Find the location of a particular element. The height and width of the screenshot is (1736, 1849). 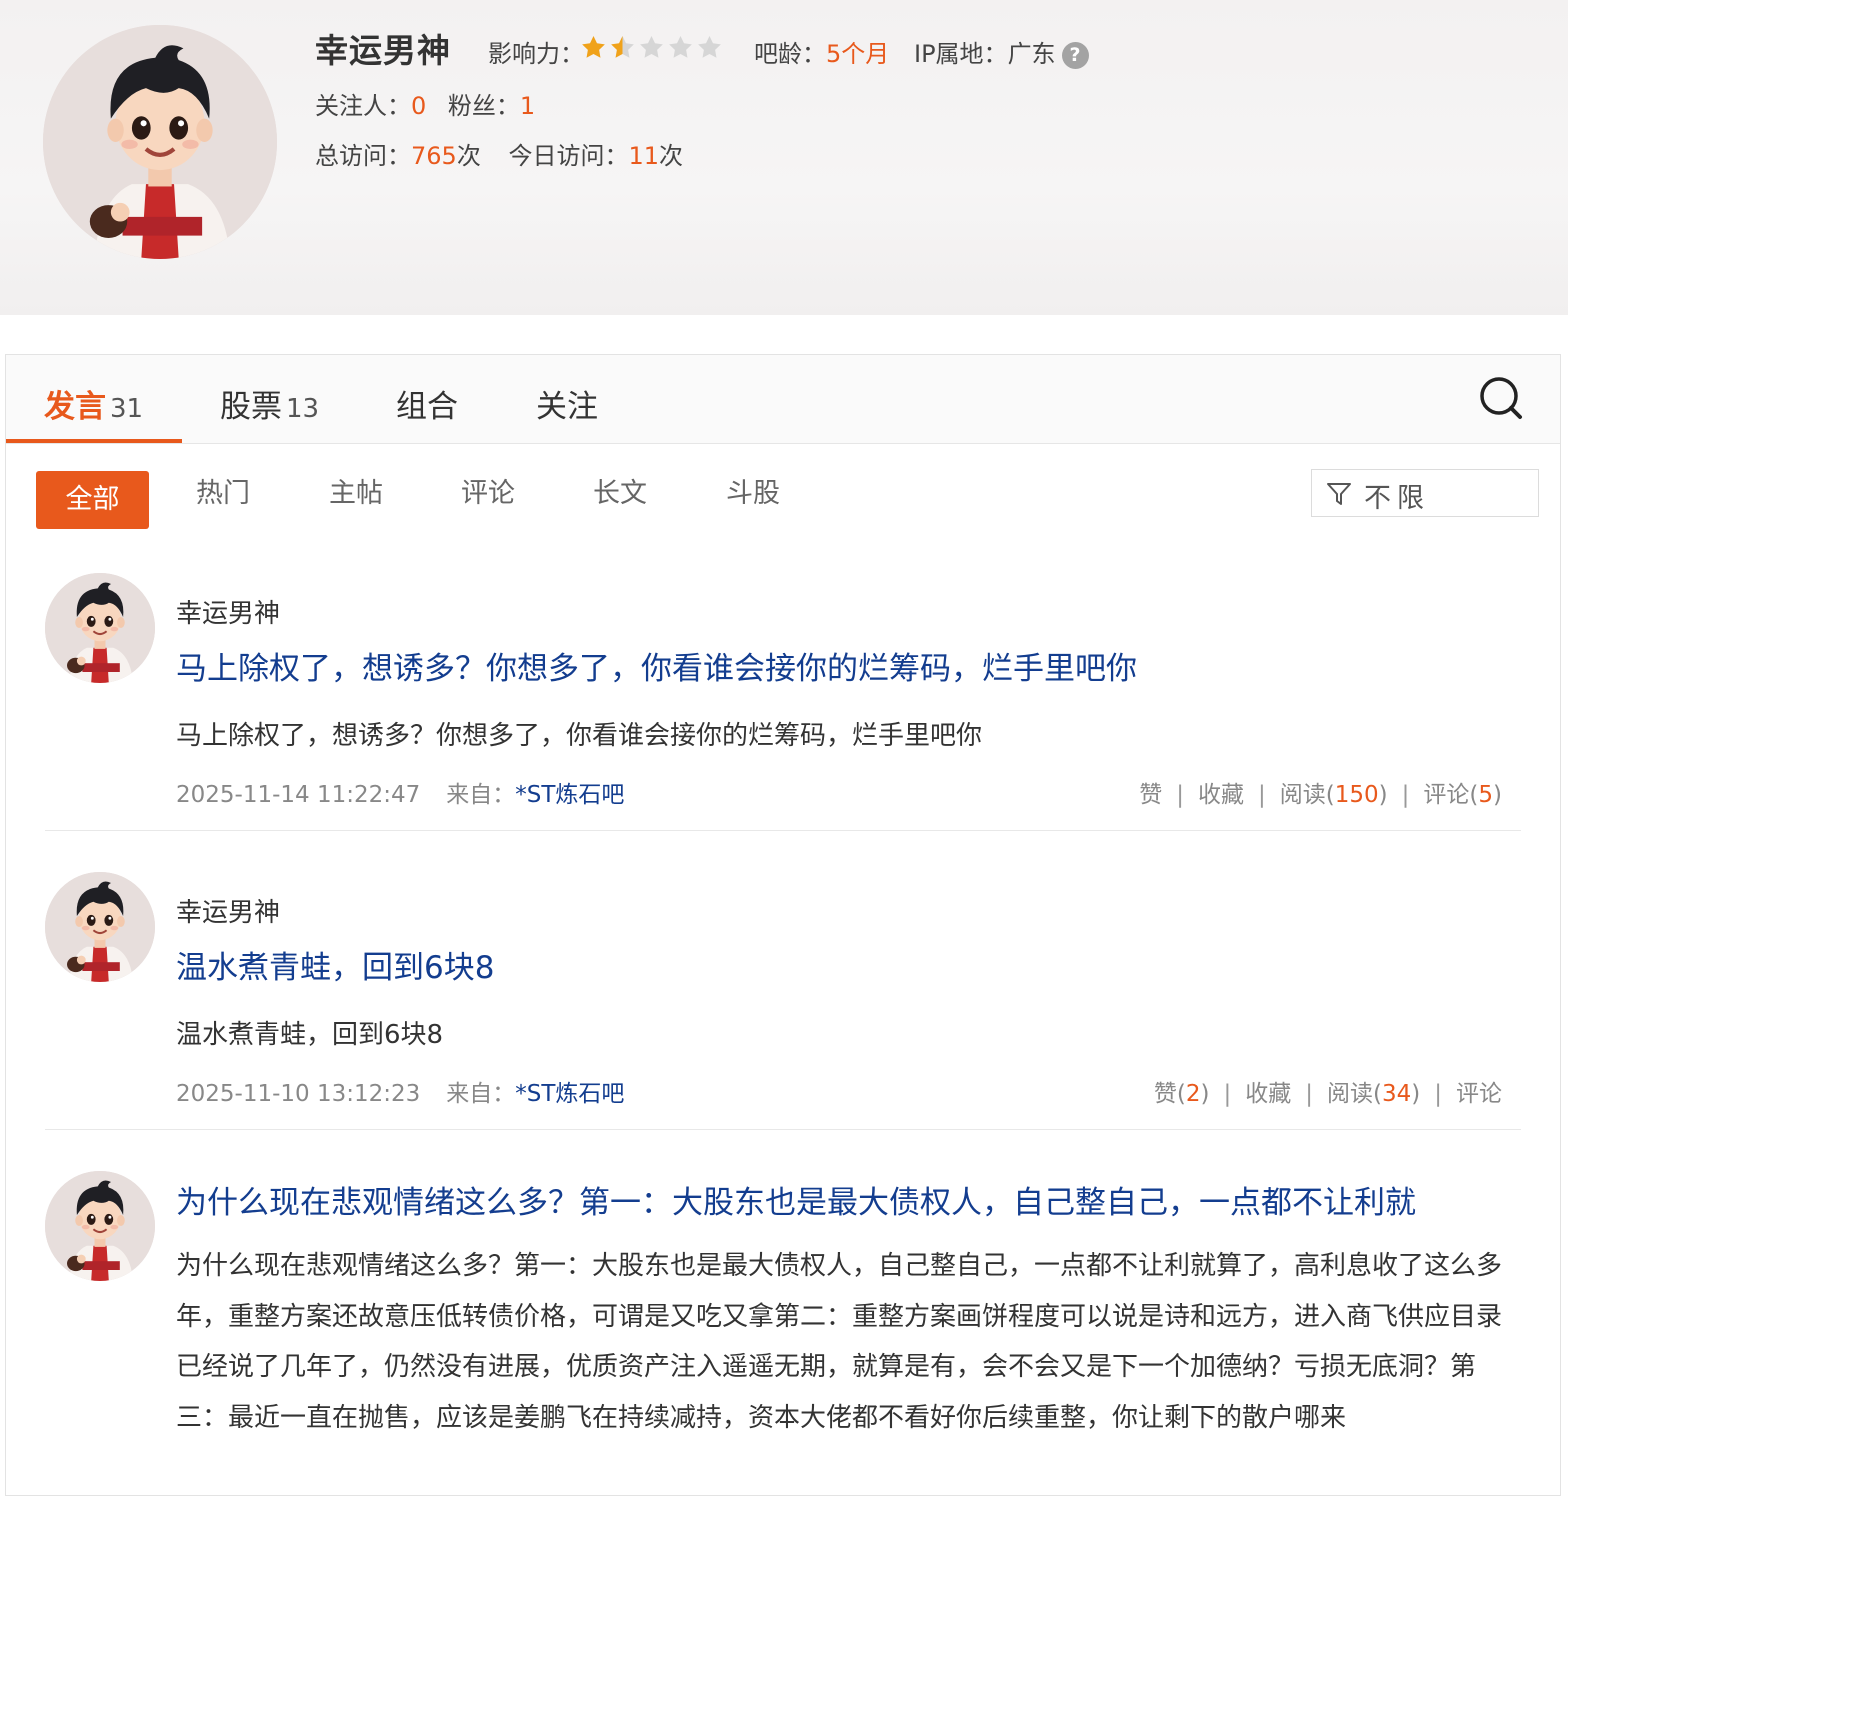

tab-count: 13 is located at coordinates (303, 409).